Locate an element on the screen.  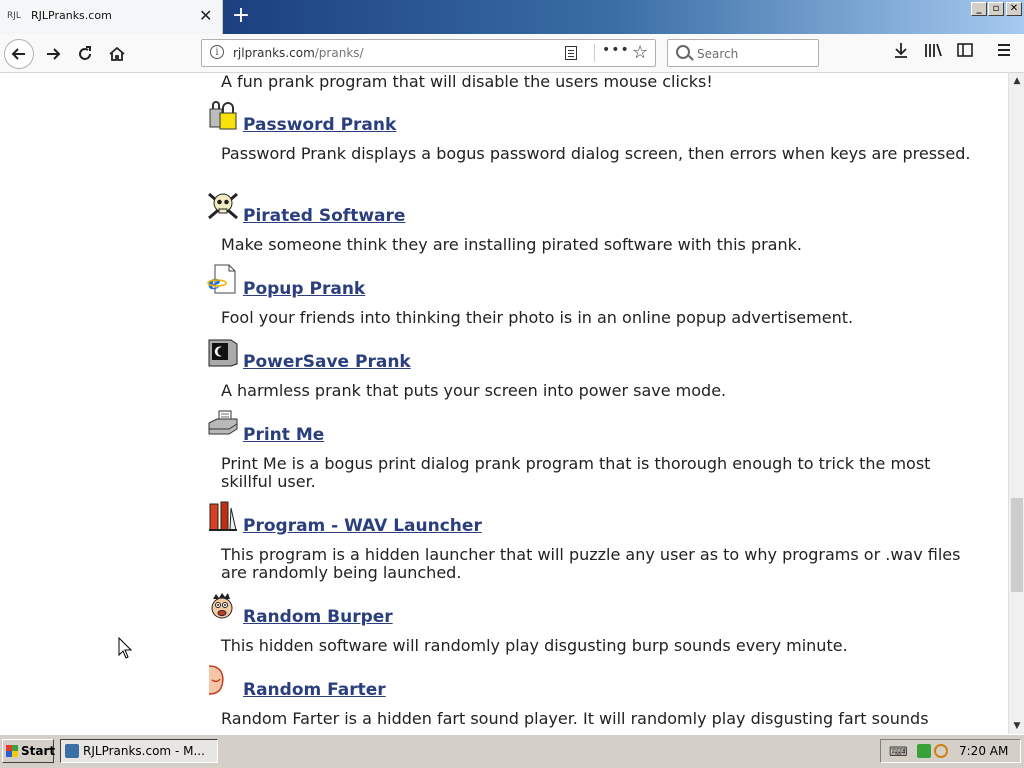
url-host: rjlpranks.com is located at coordinates (274, 53).